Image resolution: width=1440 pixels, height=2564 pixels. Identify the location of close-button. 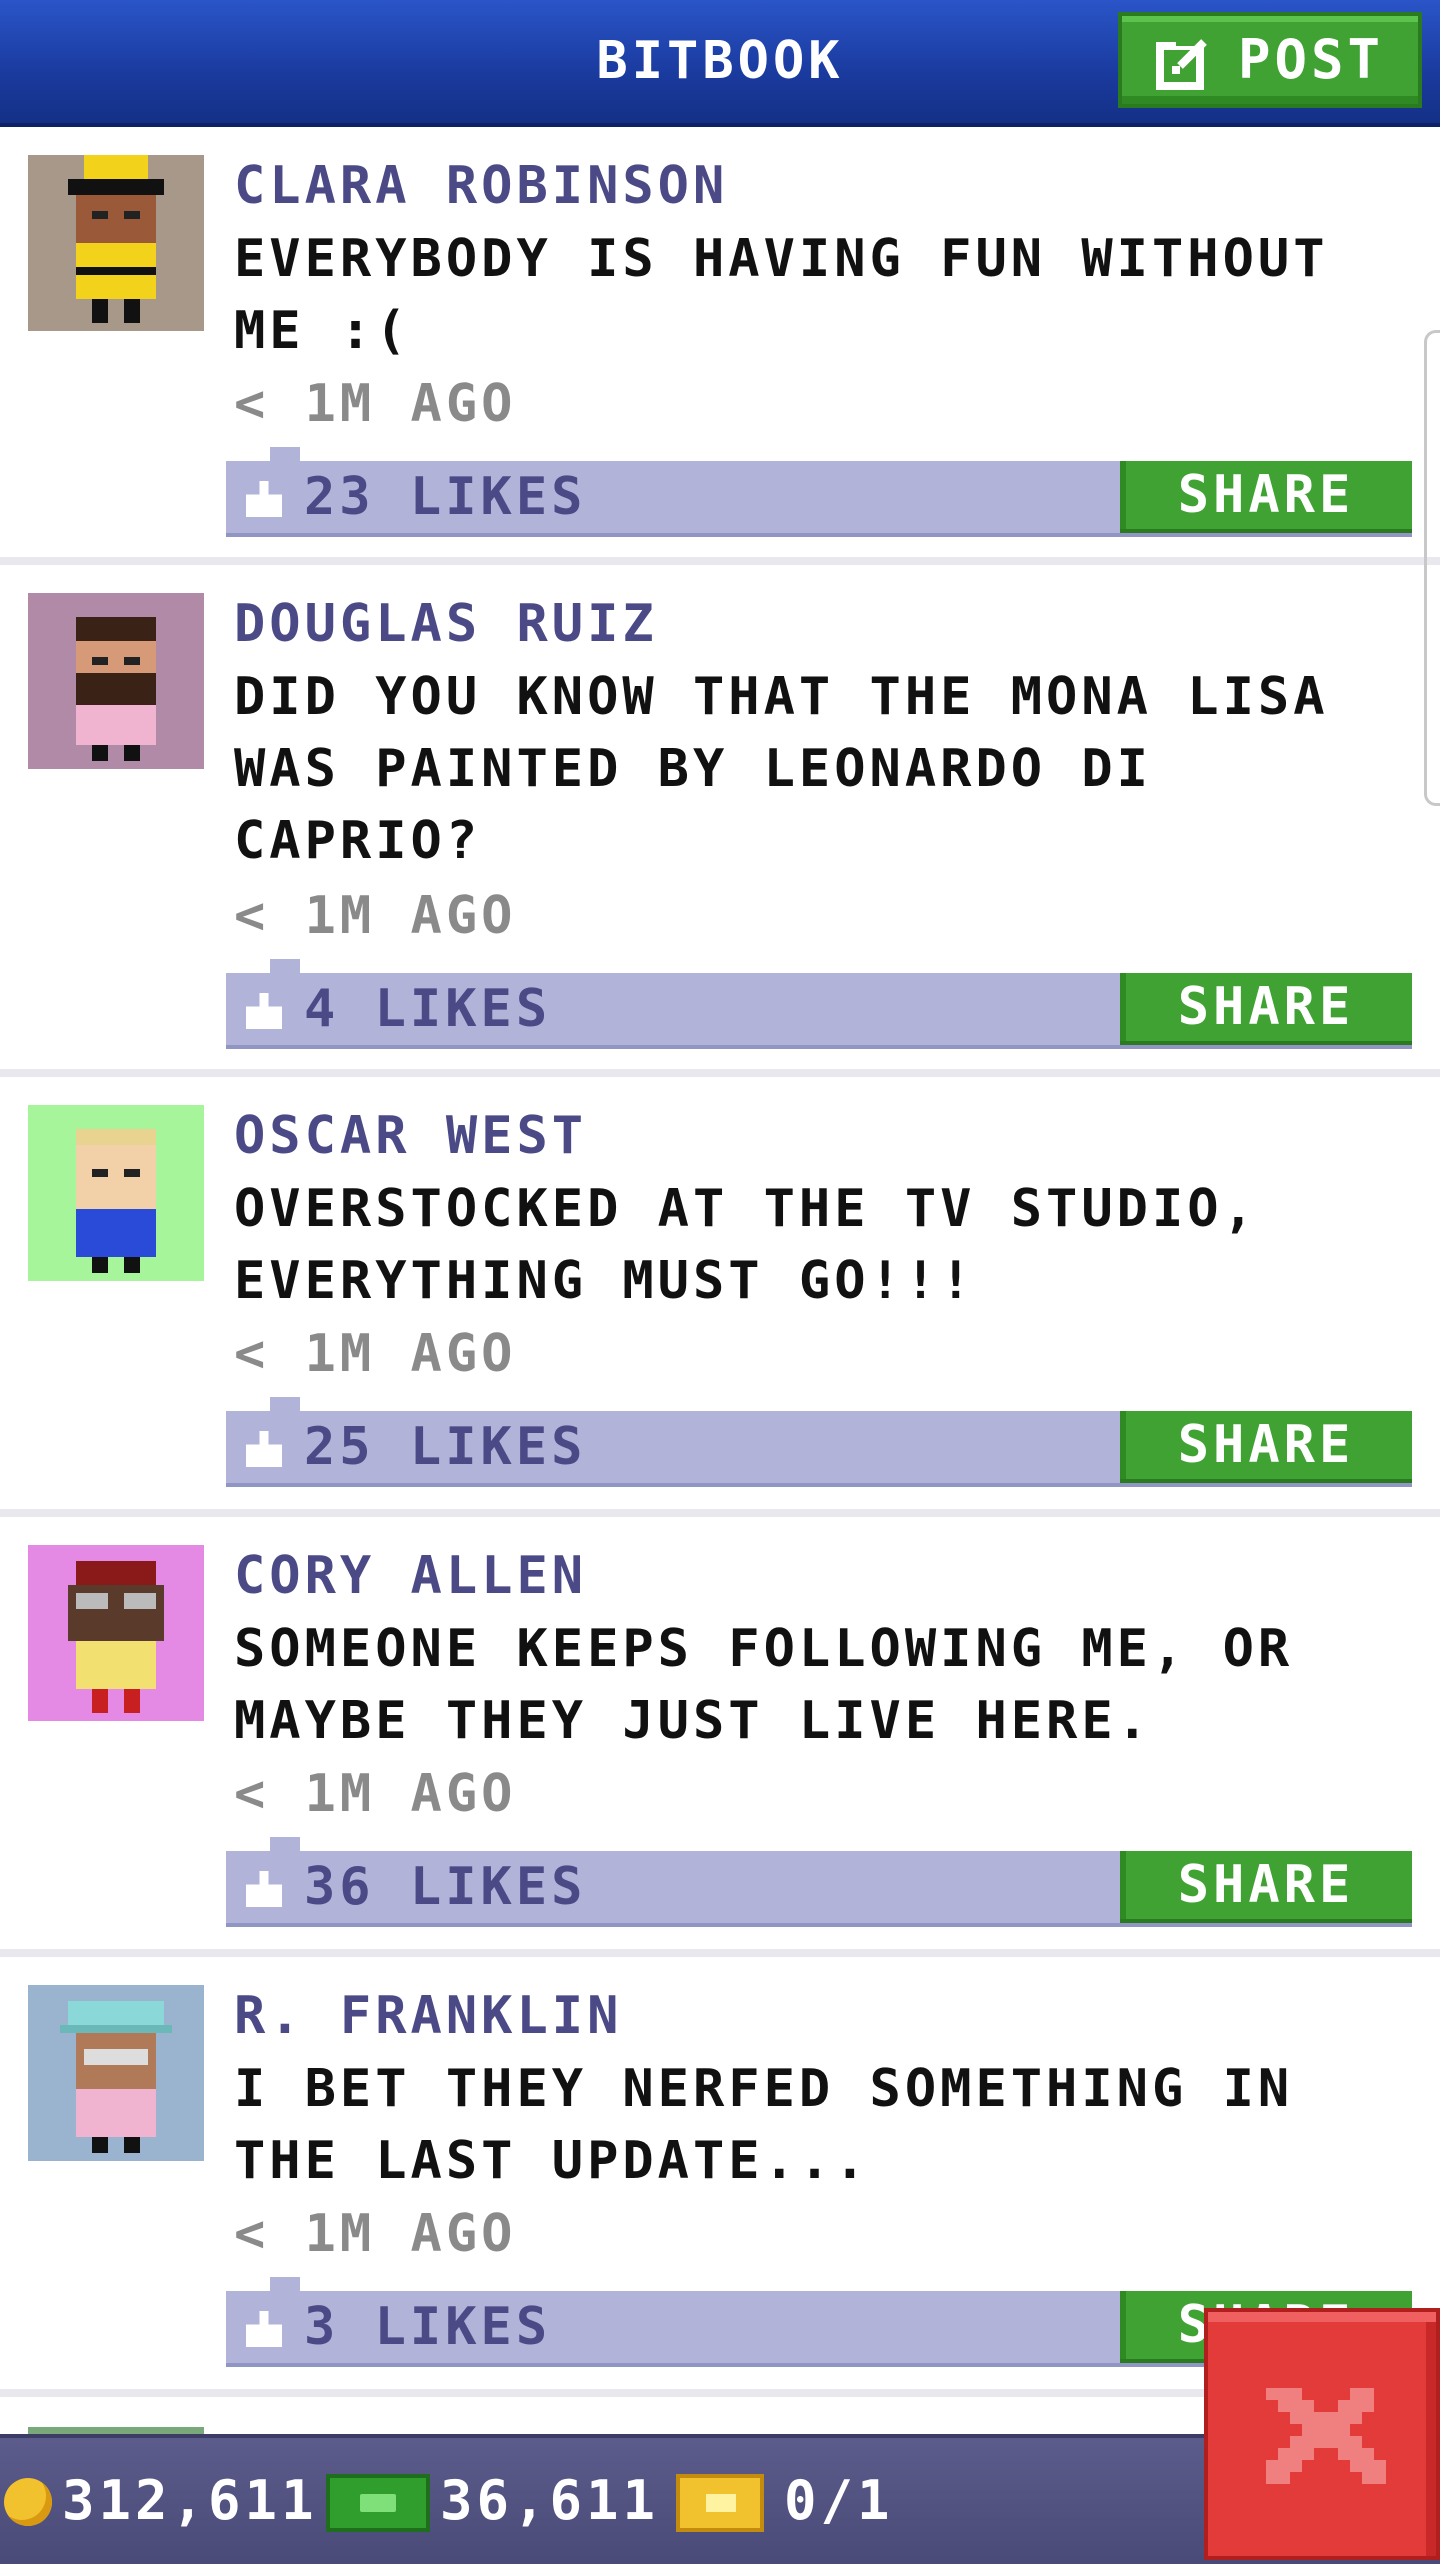
(1322, 2434).